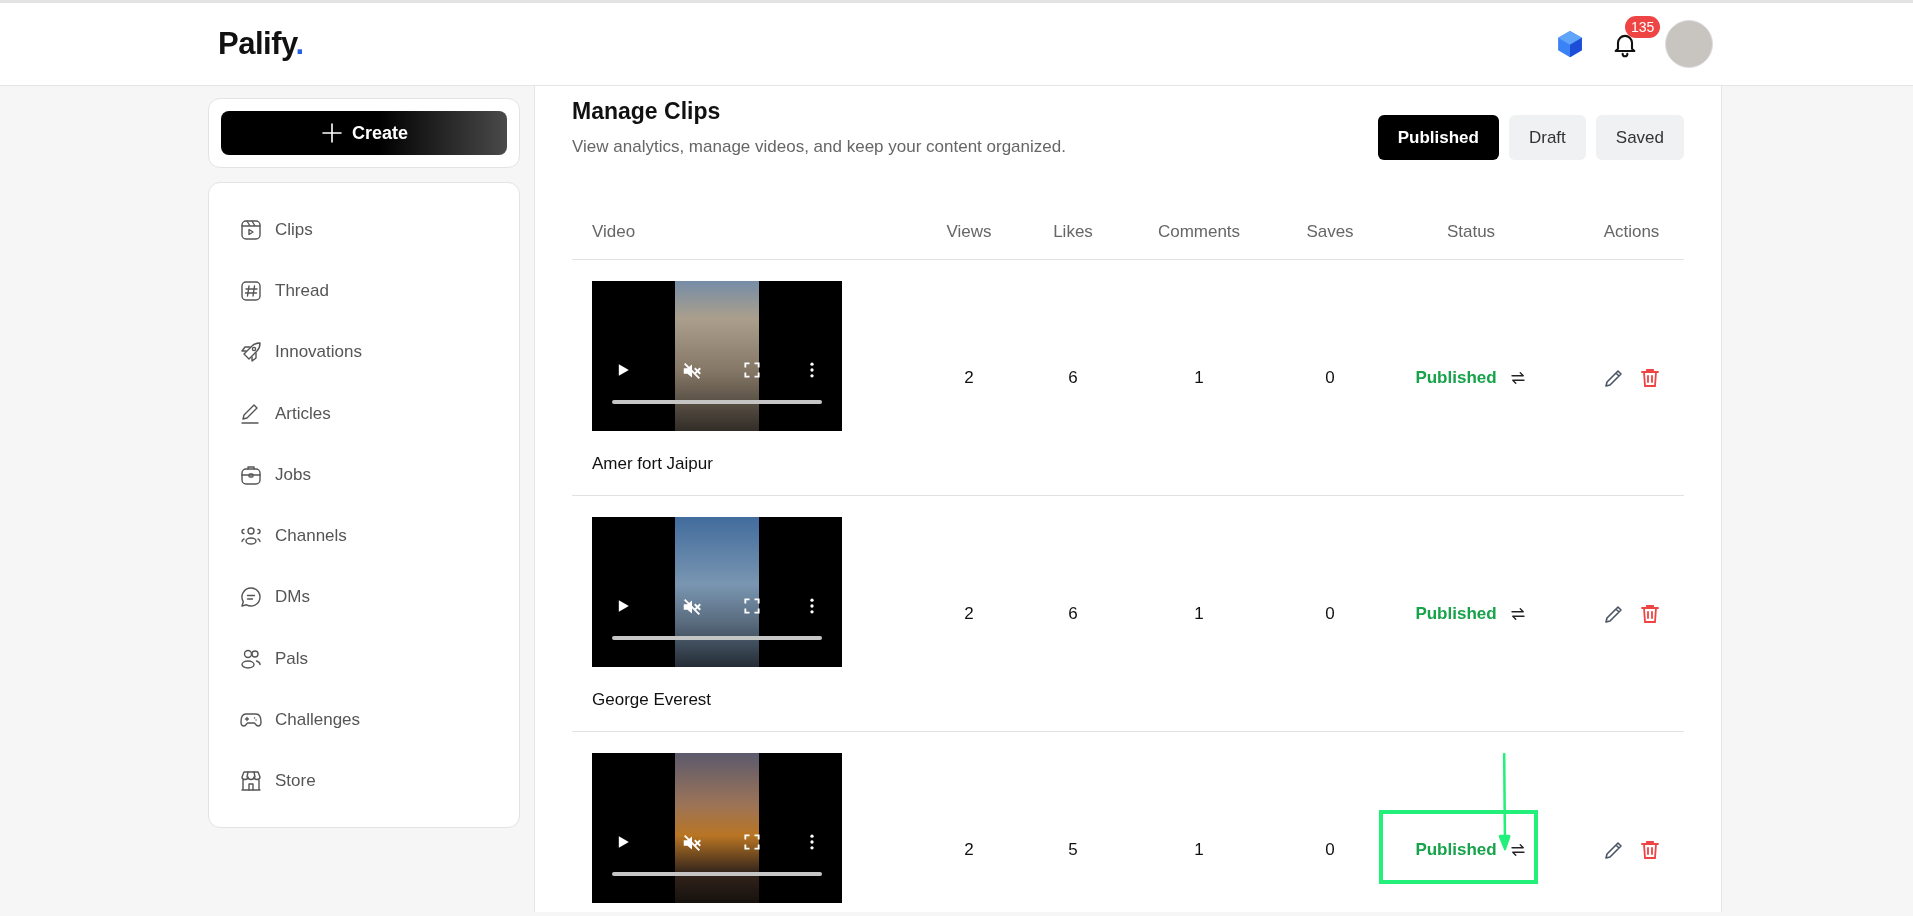 The width and height of the screenshot is (1913, 916). I want to click on video-title: Amer fort Jaipur, so click(653, 464).